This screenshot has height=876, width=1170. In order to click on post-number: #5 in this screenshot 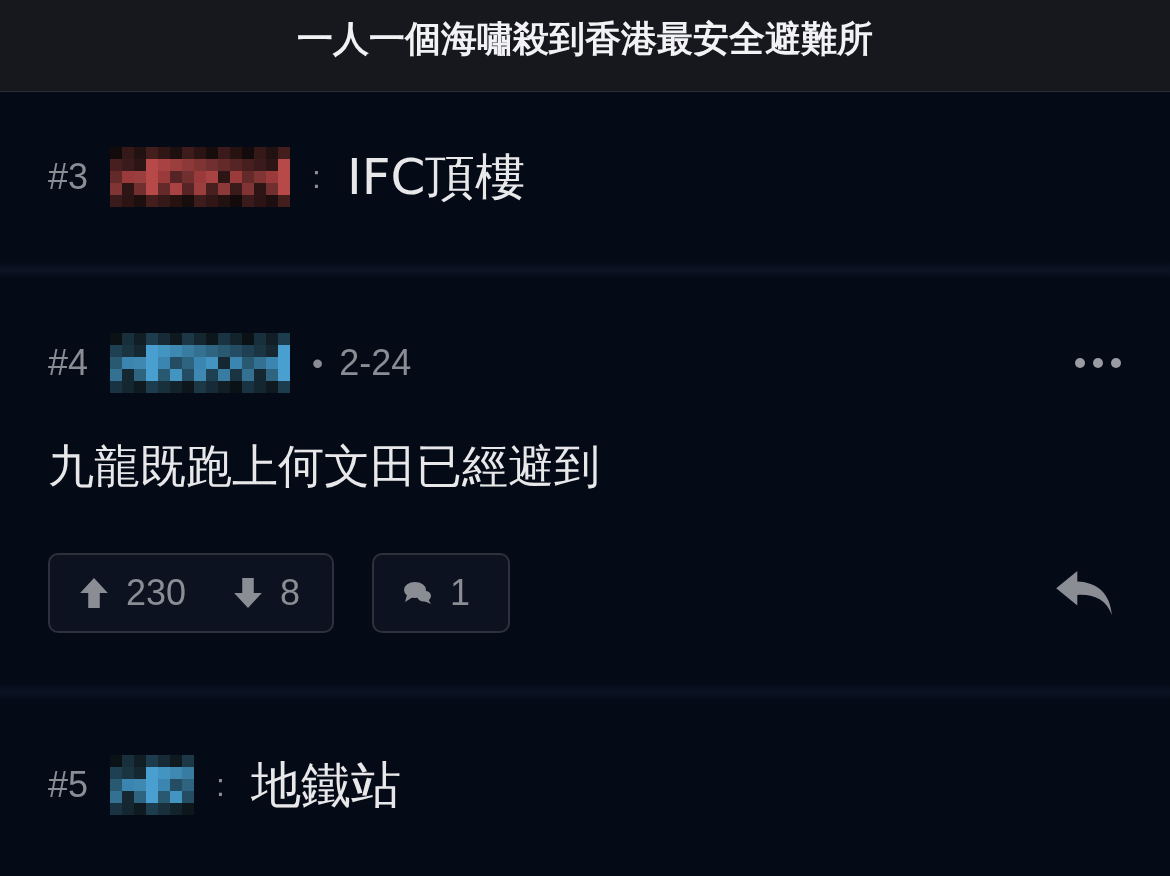, I will do `click(68, 785)`.